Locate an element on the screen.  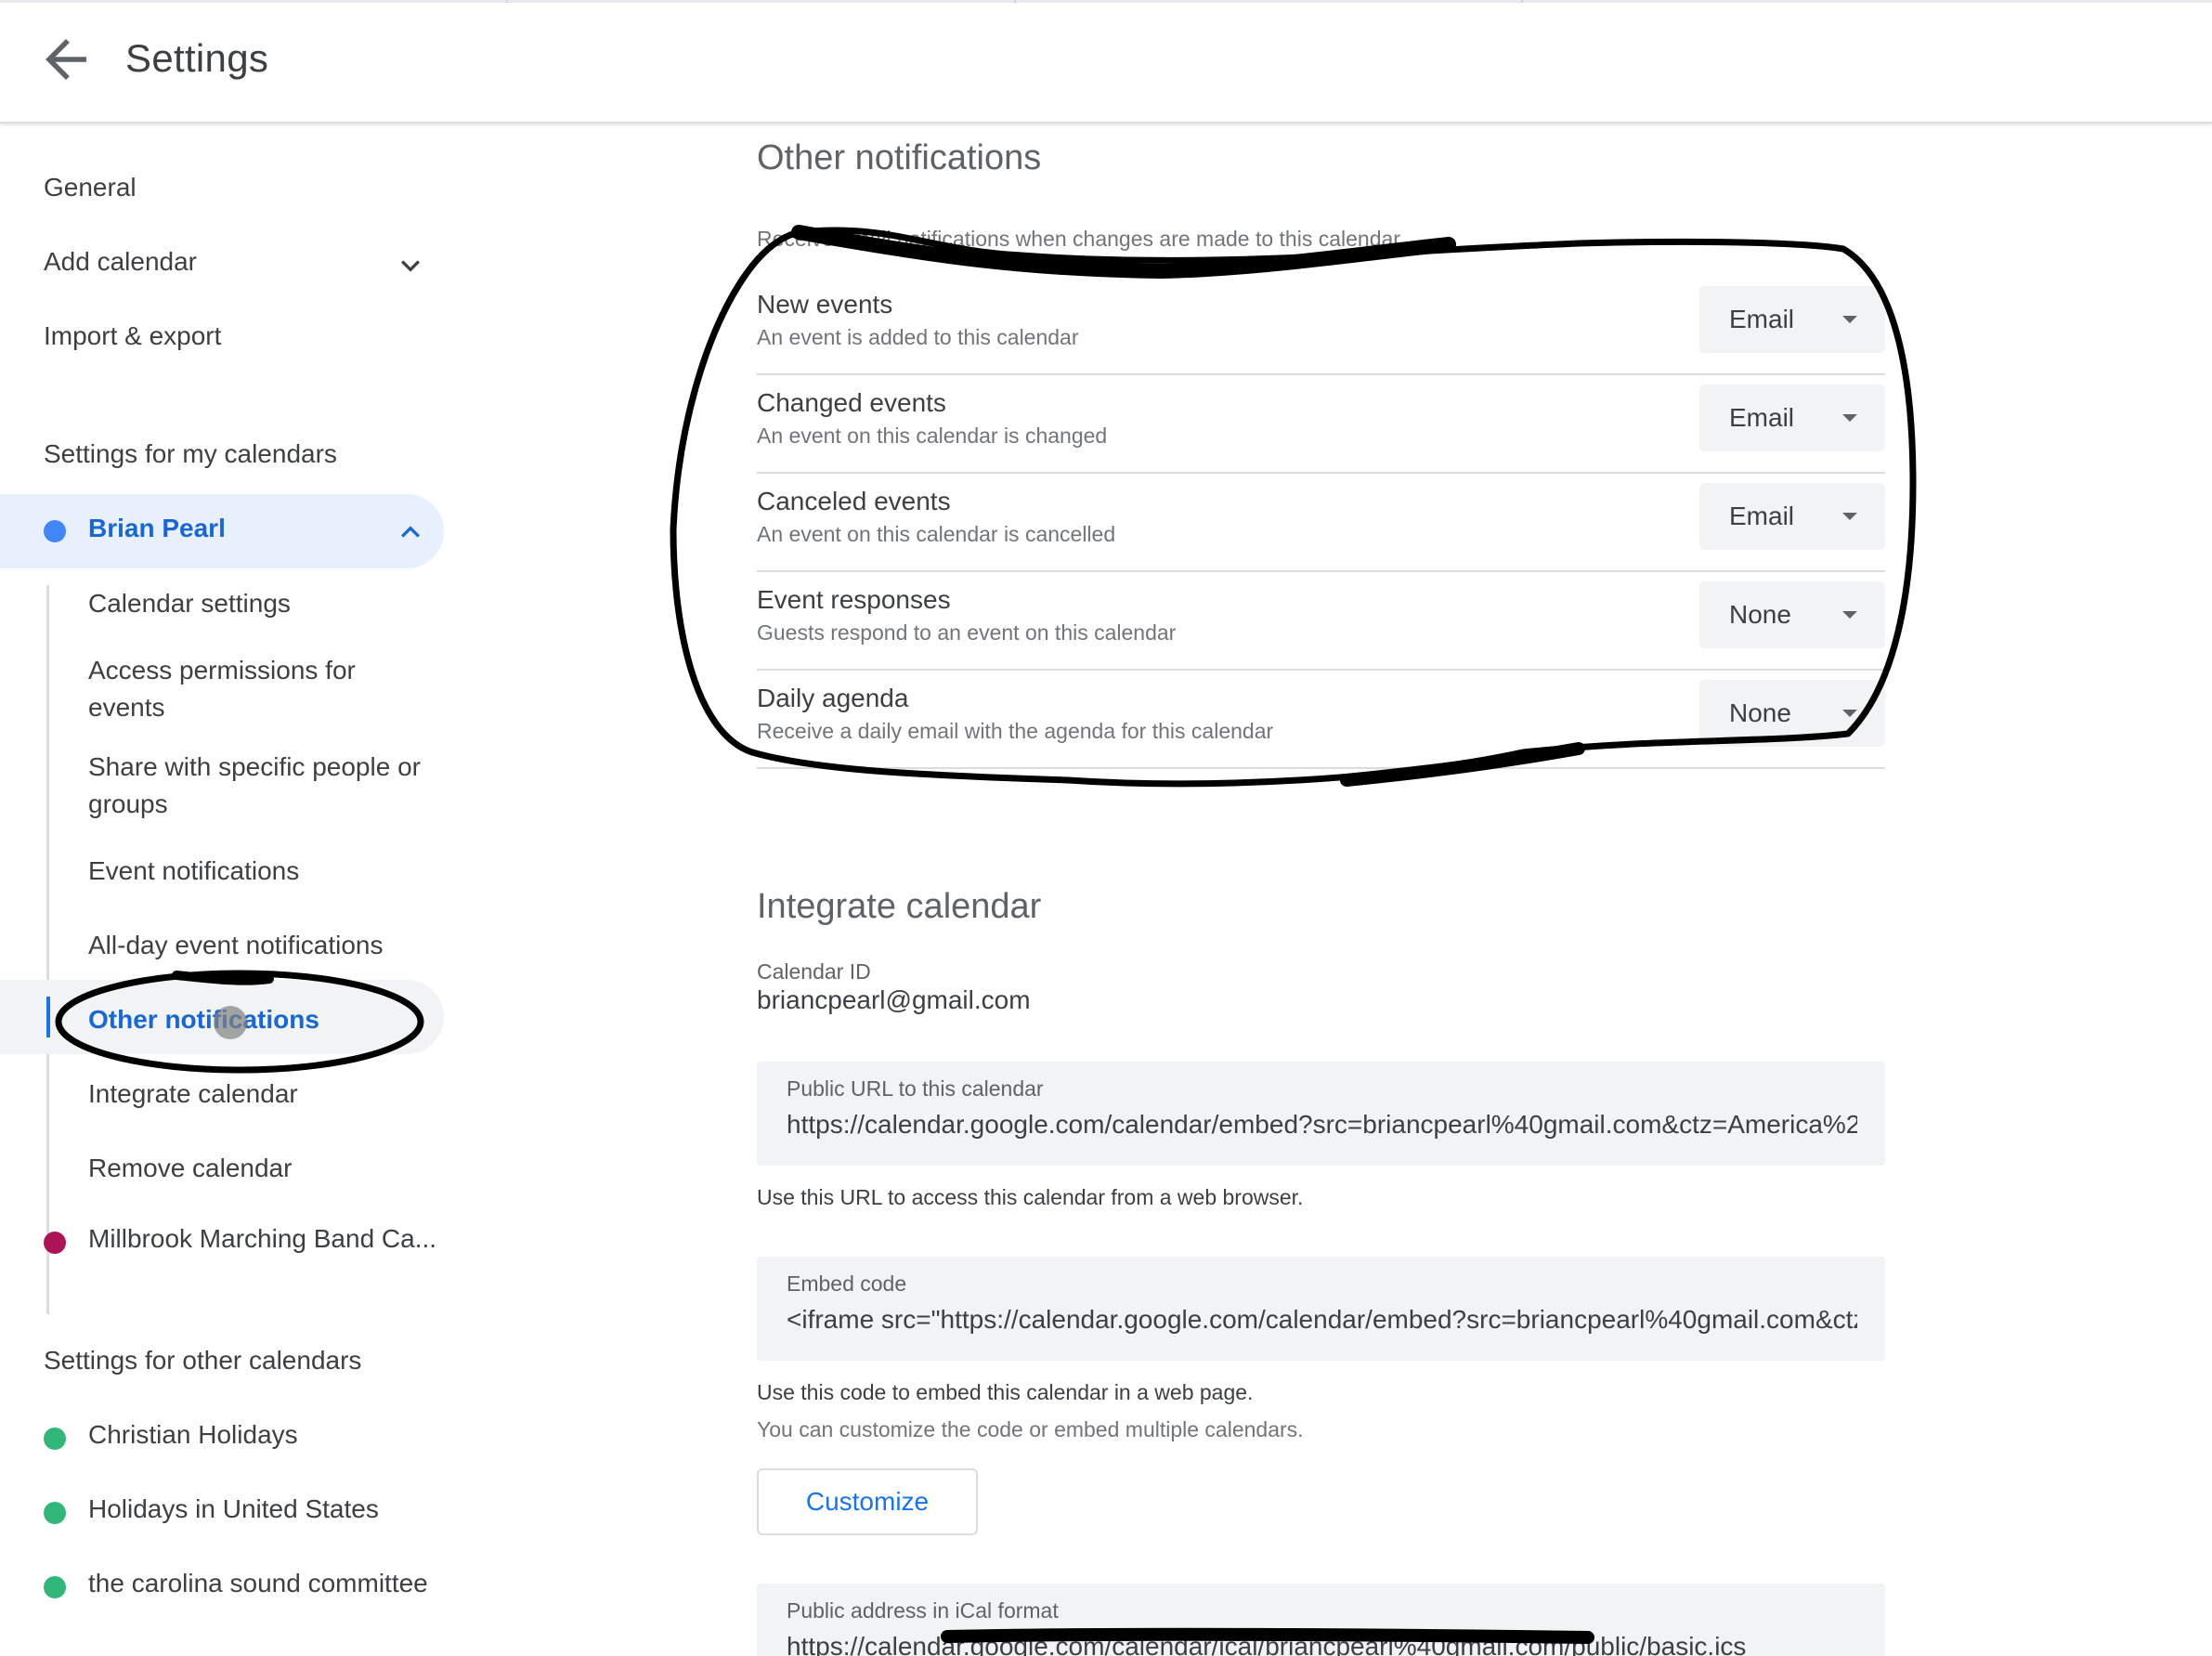
other-notifications-title: Other notifications is located at coordinates (899, 157).